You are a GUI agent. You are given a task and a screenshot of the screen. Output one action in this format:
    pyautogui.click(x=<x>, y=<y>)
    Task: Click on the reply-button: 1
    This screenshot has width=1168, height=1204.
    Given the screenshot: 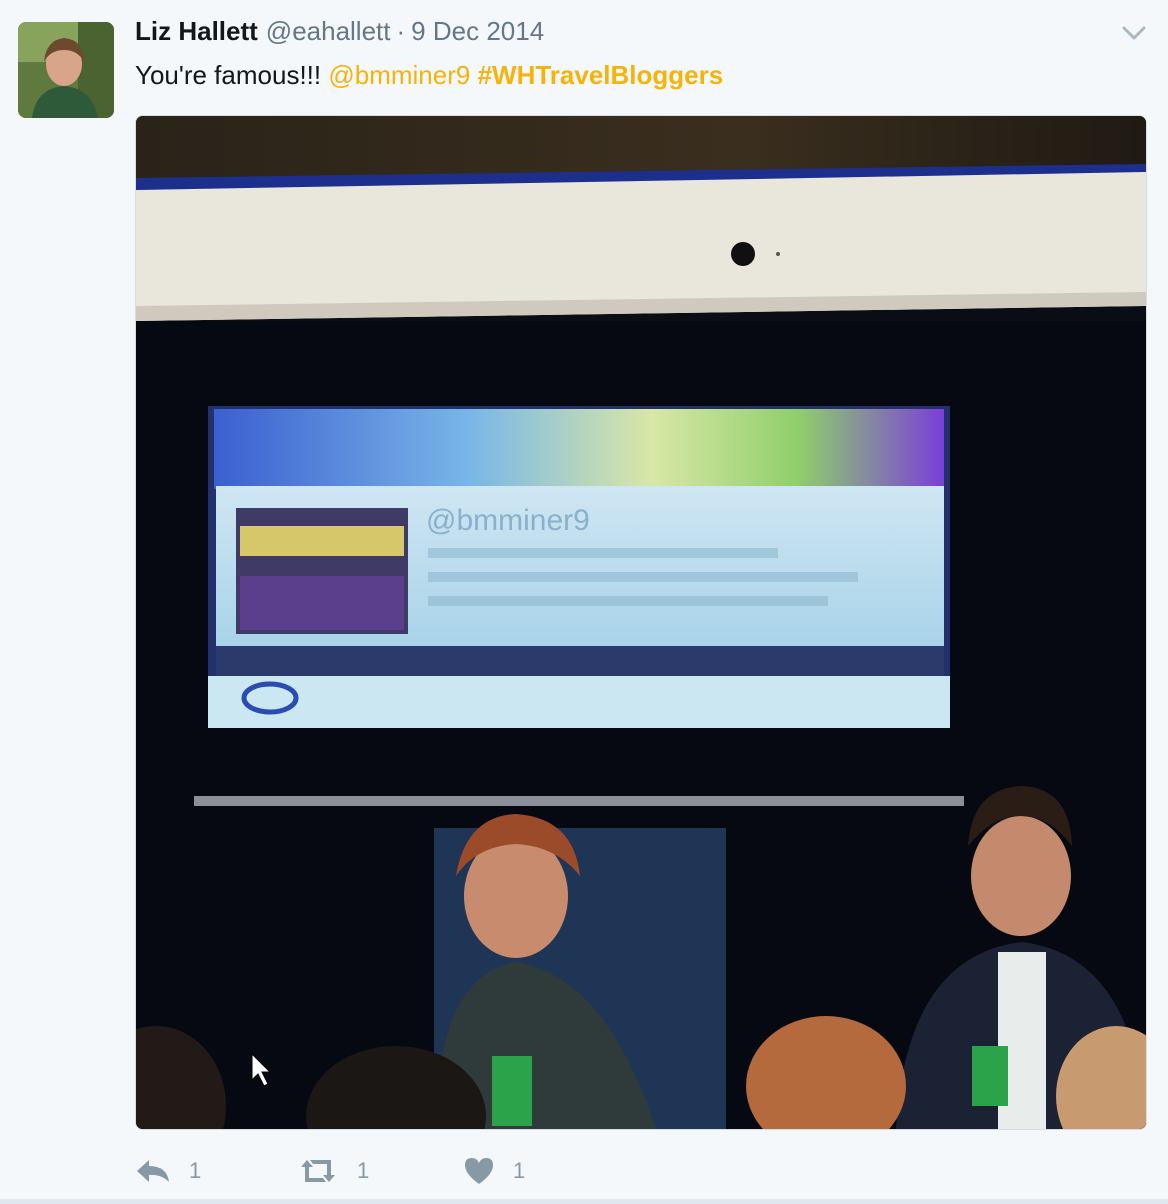 What is the action you would take?
    pyautogui.click(x=168, y=1171)
    